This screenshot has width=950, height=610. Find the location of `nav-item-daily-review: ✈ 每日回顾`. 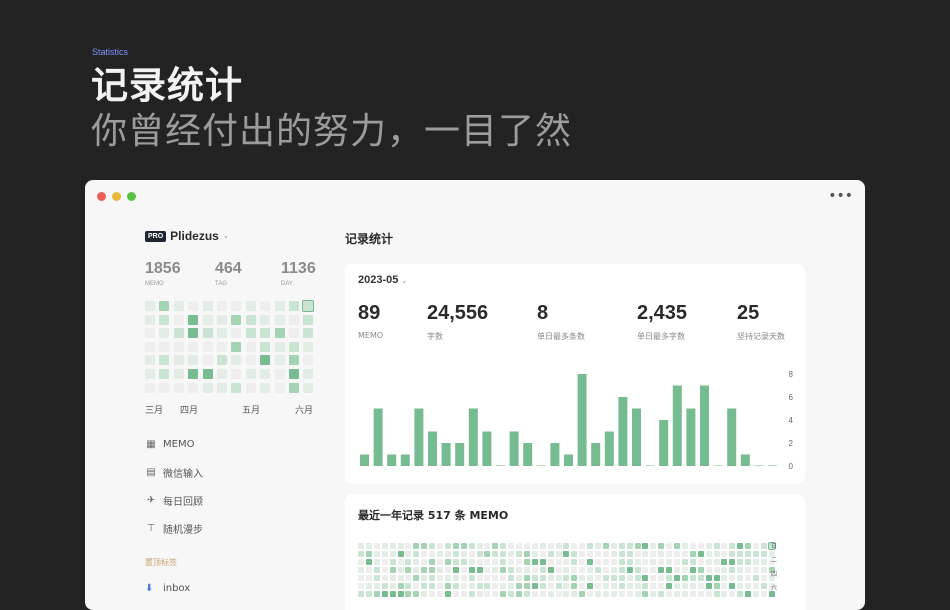

nav-item-daily-review: ✈ 每日回顾 is located at coordinates (174, 500).